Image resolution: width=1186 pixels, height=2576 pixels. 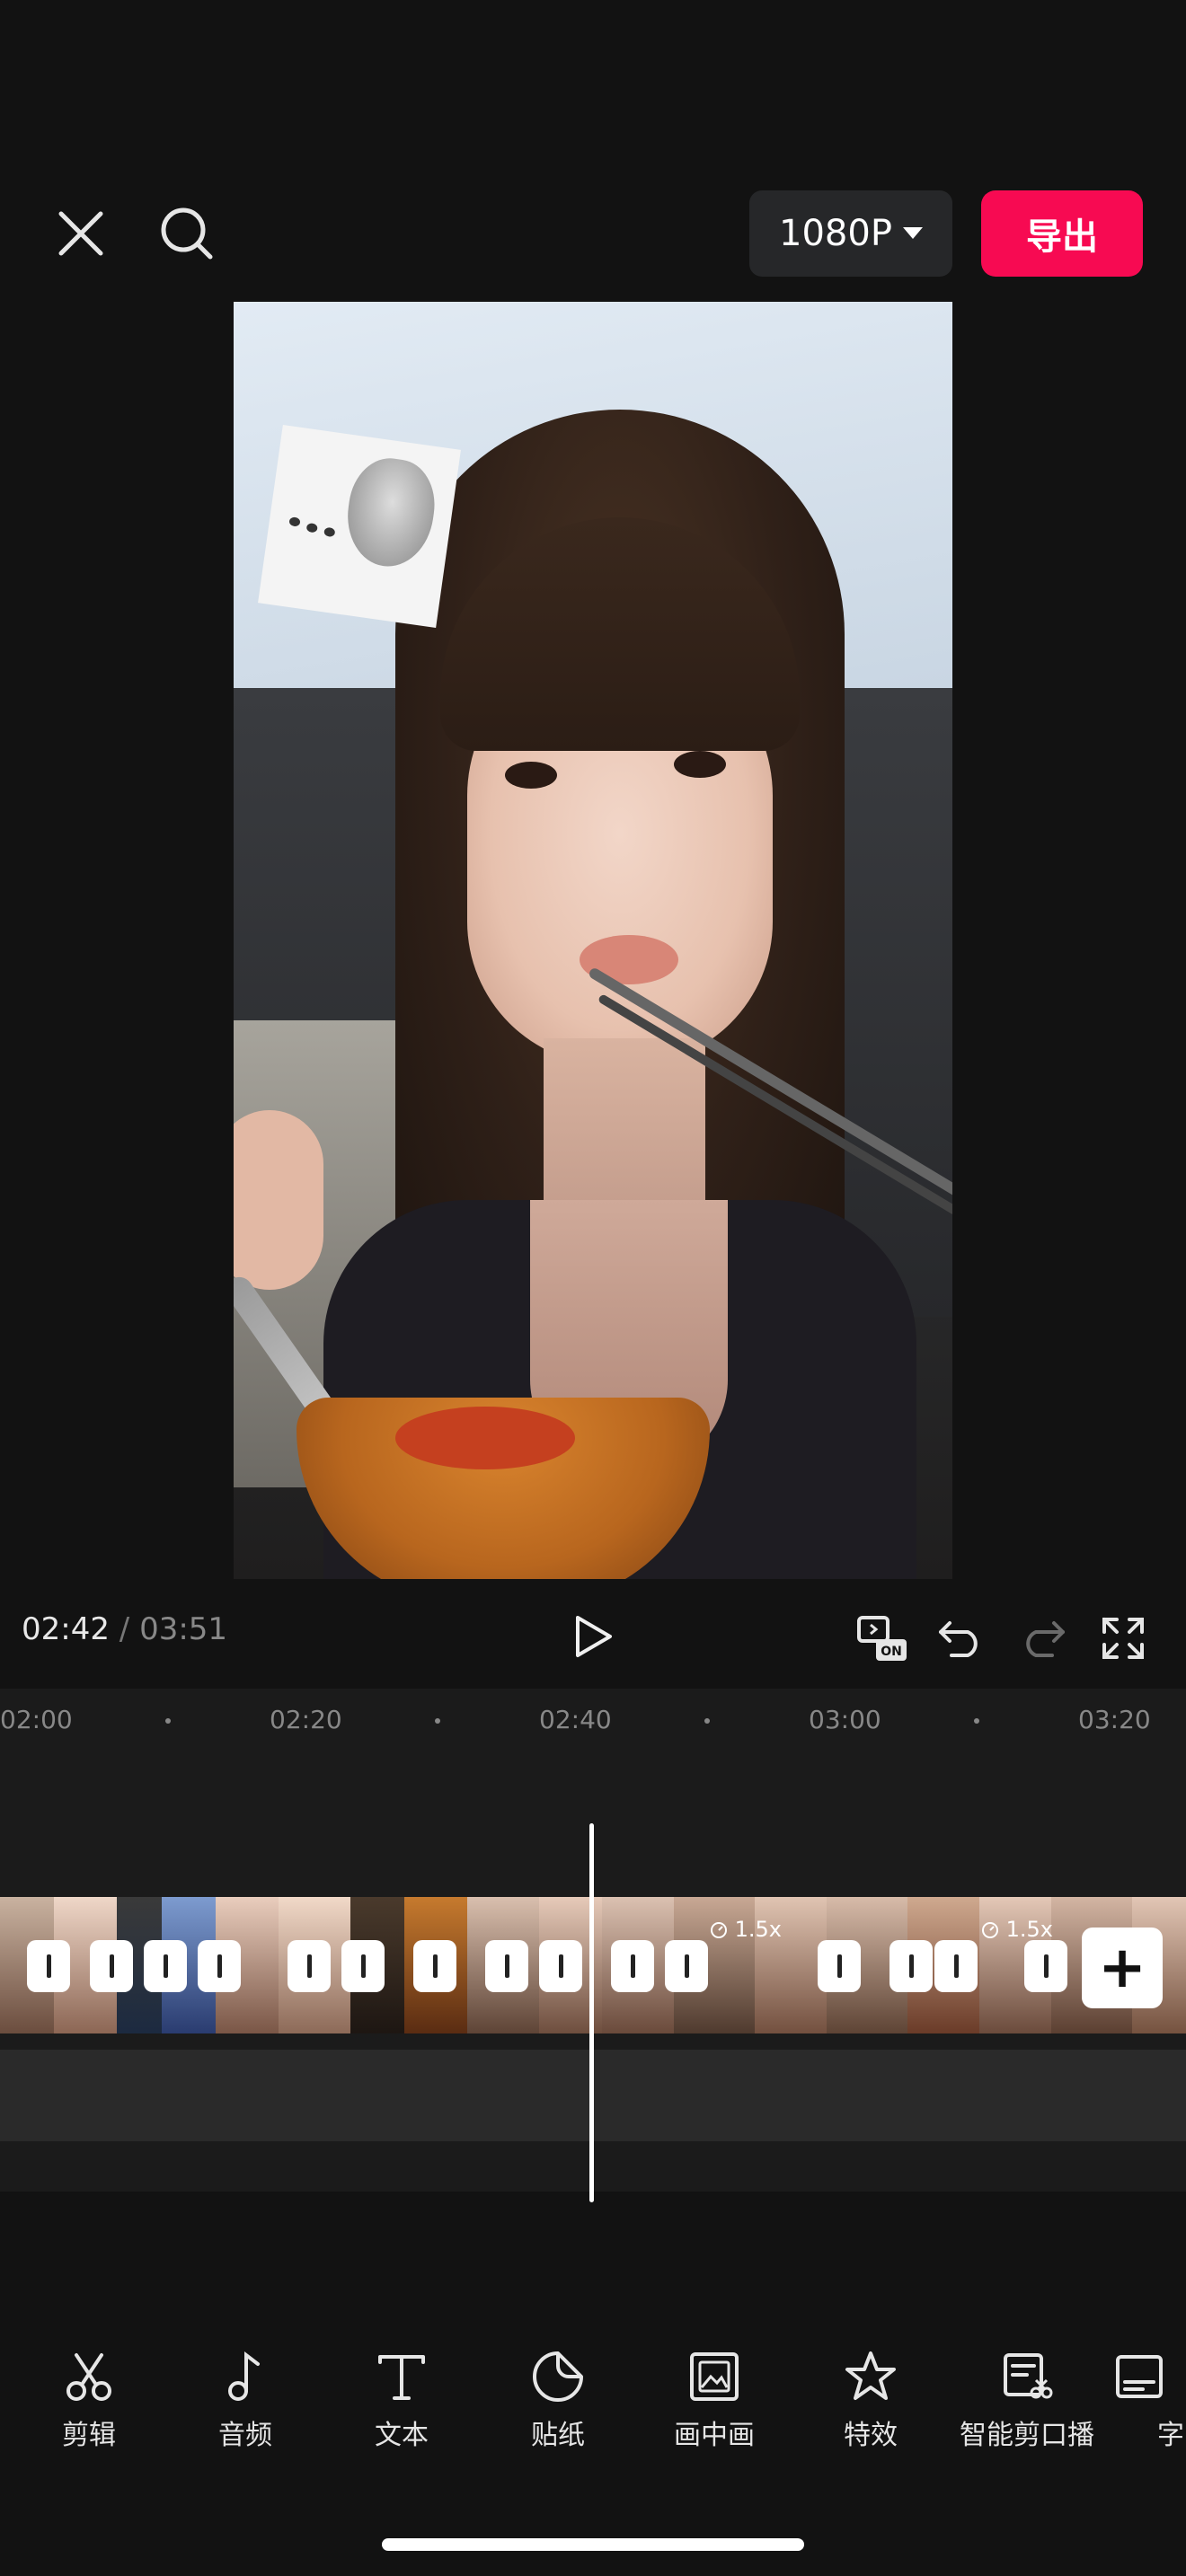 I want to click on sticker-icon, so click(x=558, y=2376).